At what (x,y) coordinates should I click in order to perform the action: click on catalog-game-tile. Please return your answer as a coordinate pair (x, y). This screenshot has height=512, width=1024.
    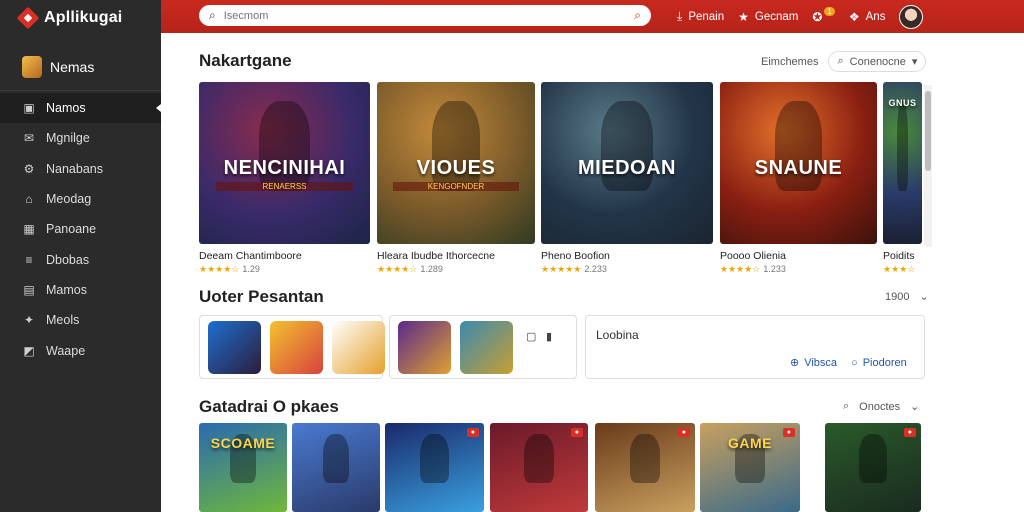
    Looking at the image, I should click on (336, 467).